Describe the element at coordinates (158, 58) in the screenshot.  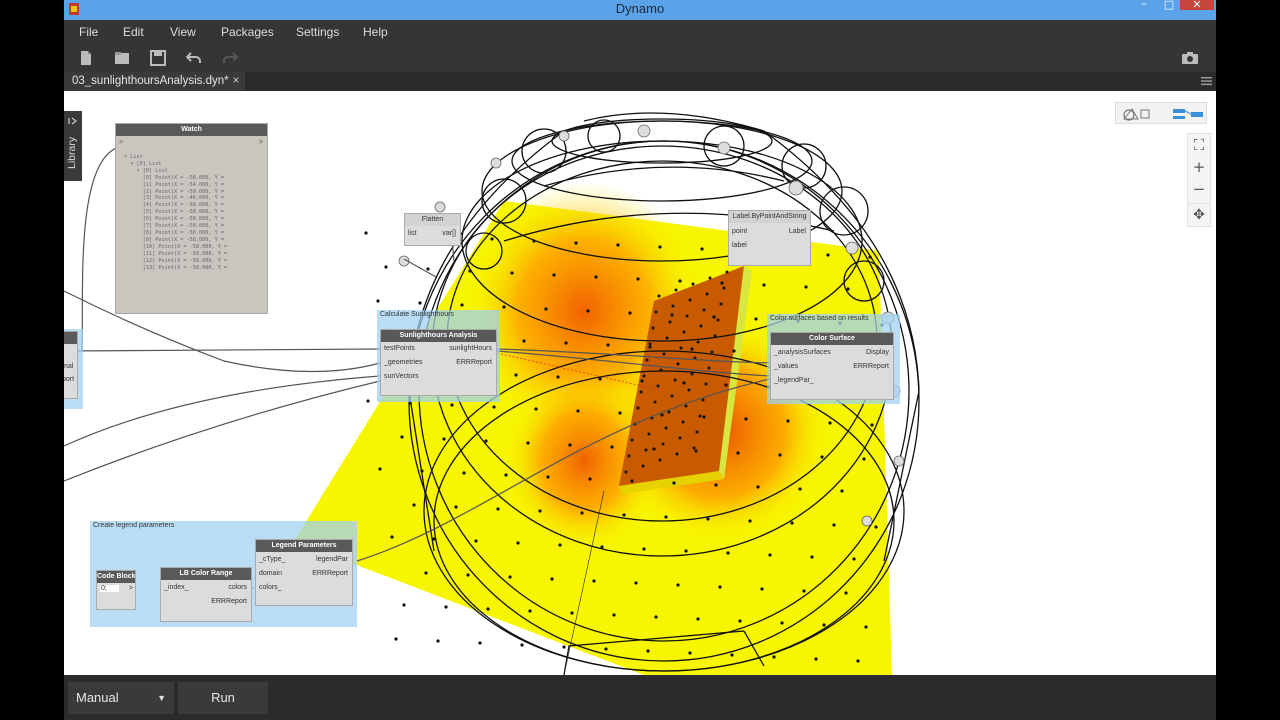
I see `save-icon` at that location.